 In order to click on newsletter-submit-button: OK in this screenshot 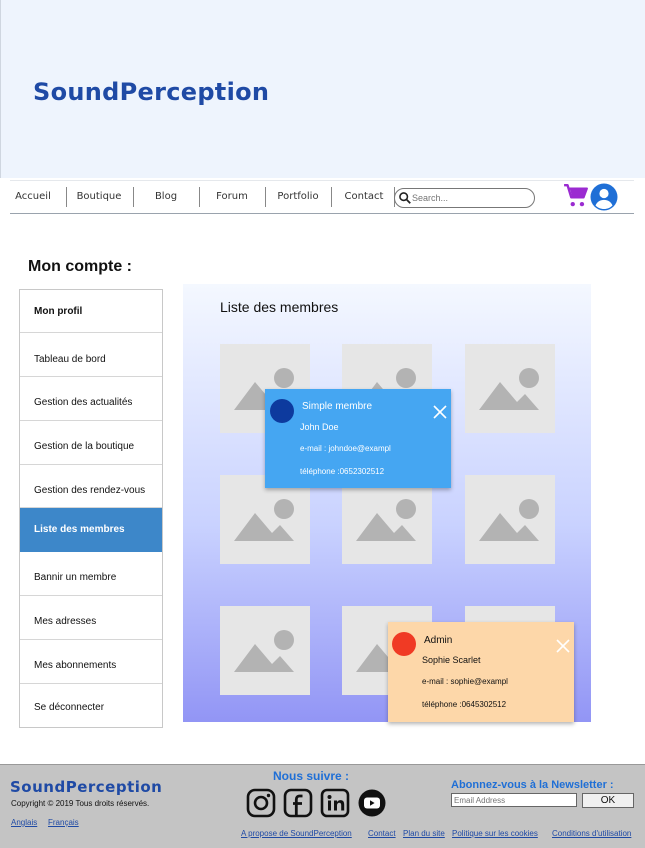, I will do `click(608, 800)`.